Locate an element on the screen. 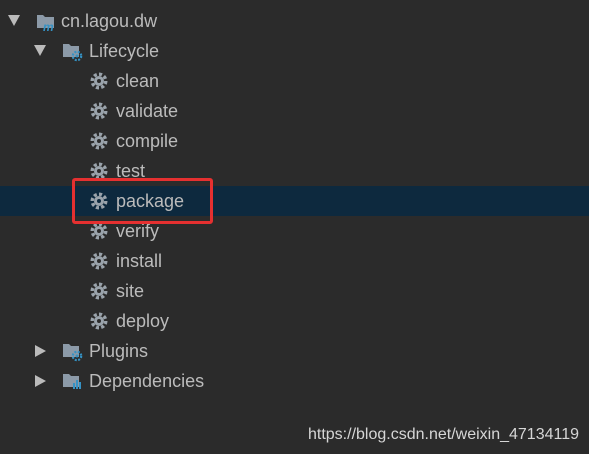  svg-text: m is located at coordinates (48, 26).